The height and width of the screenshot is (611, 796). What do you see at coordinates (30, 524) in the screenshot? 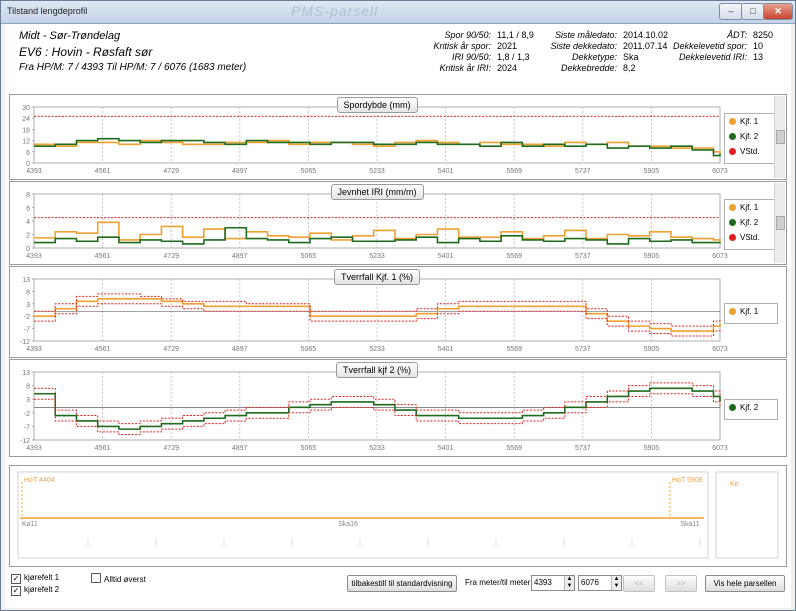
I see `surface-type-label: Ka11` at bounding box center [30, 524].